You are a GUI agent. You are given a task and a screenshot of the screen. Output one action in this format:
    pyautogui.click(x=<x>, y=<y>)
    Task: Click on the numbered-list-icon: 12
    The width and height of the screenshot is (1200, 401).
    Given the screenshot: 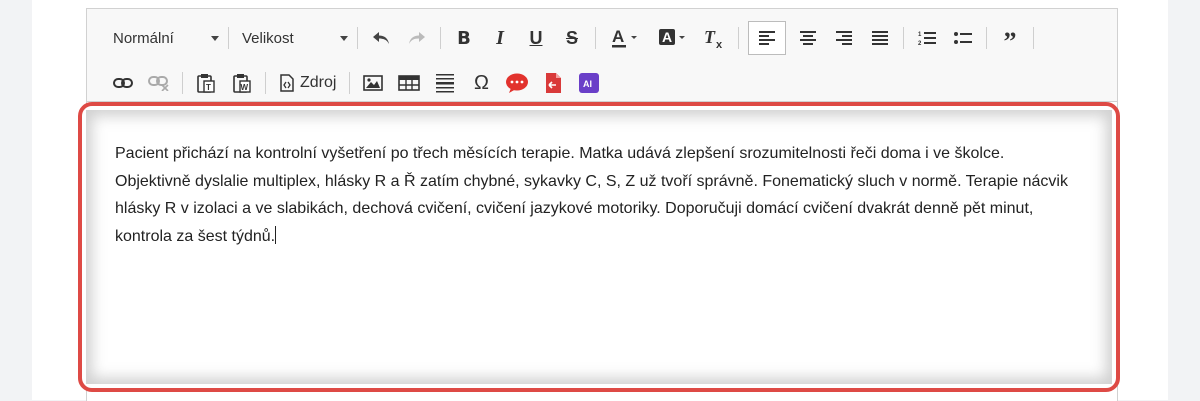 What is the action you would take?
    pyautogui.click(x=927, y=38)
    